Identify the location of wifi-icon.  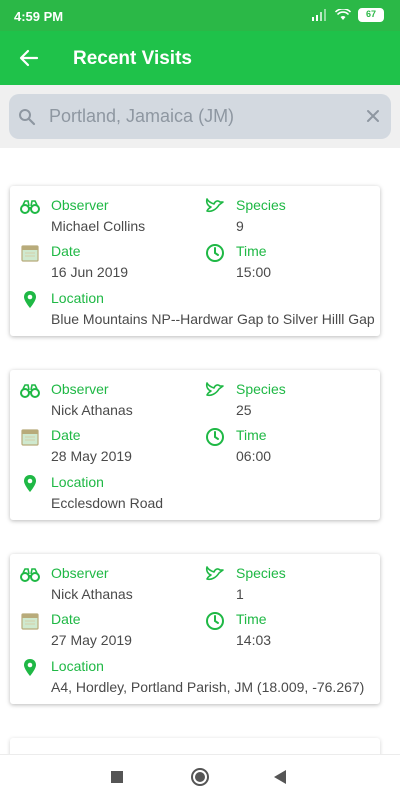
(343, 14).